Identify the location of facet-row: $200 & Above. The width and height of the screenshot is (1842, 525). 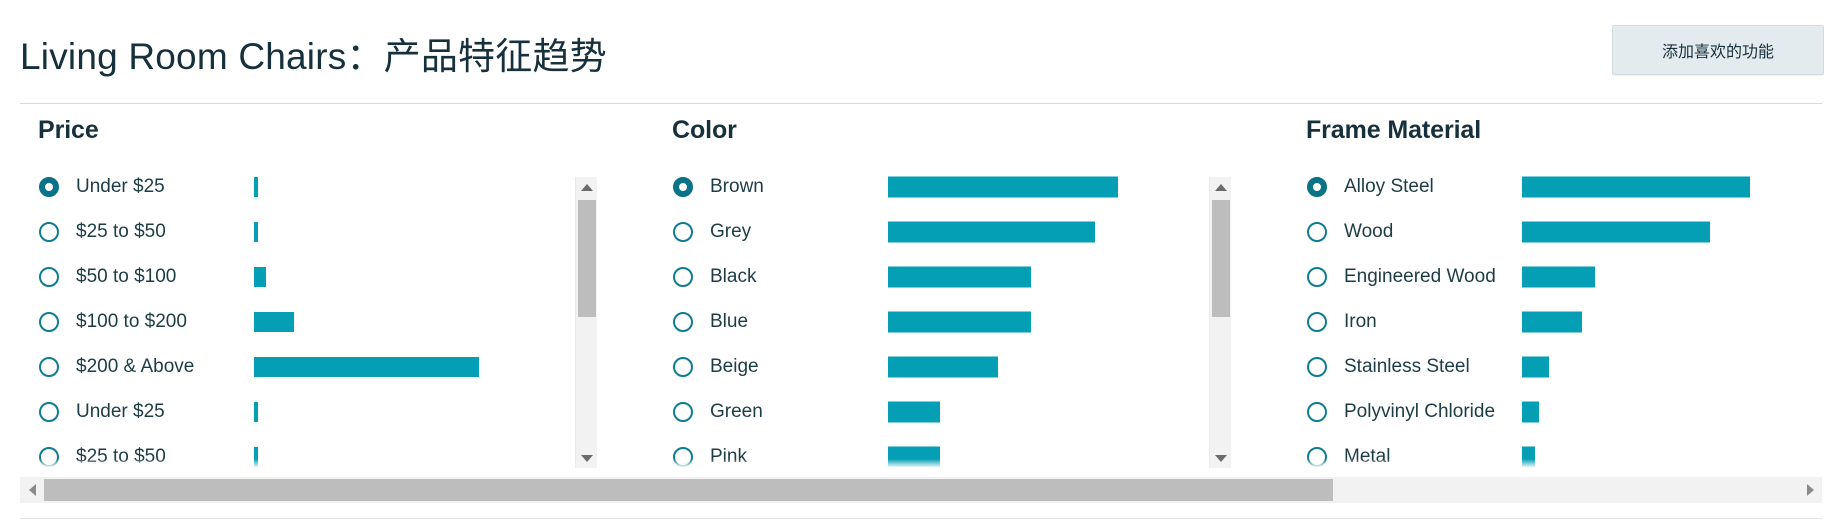
(312, 366).